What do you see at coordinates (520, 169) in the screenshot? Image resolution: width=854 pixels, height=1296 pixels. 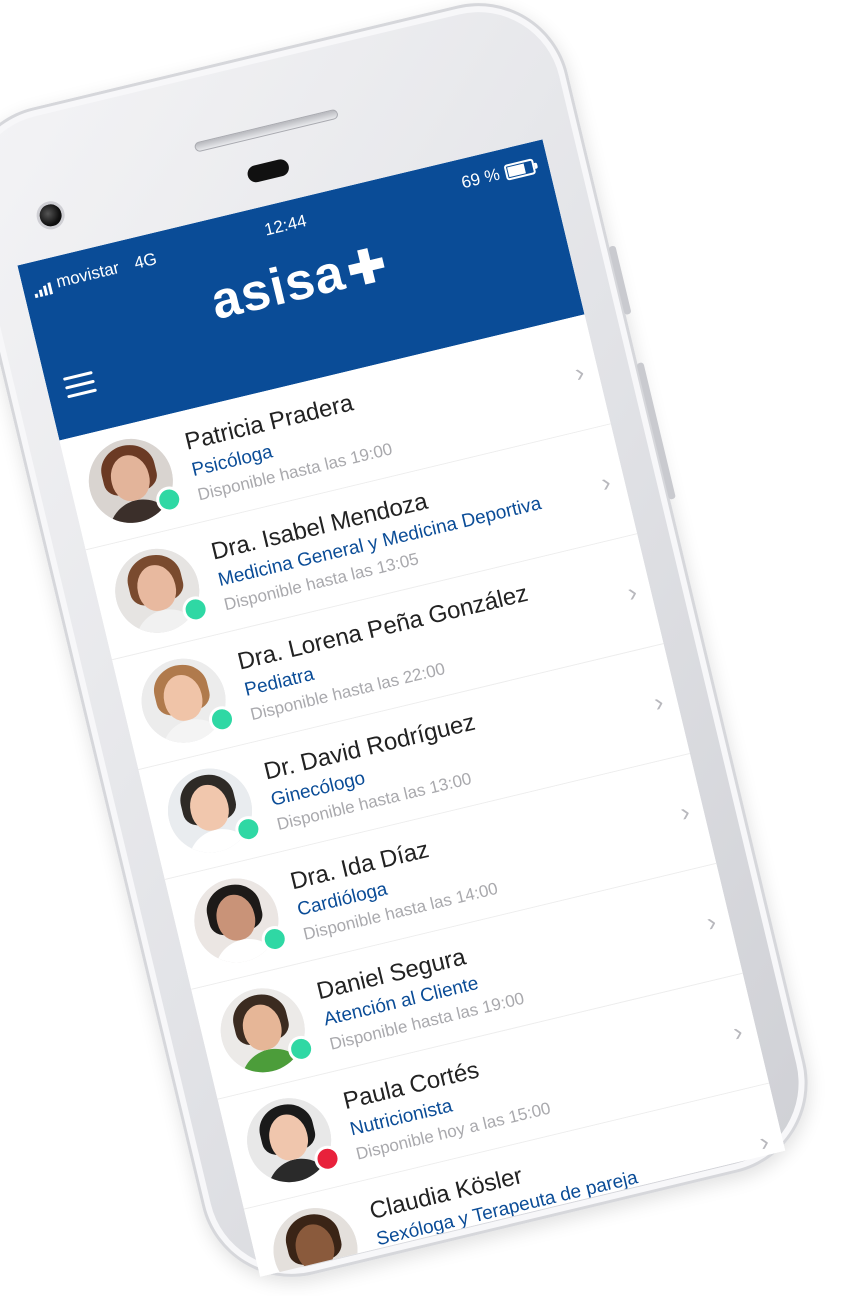 I see `battery-icon` at bounding box center [520, 169].